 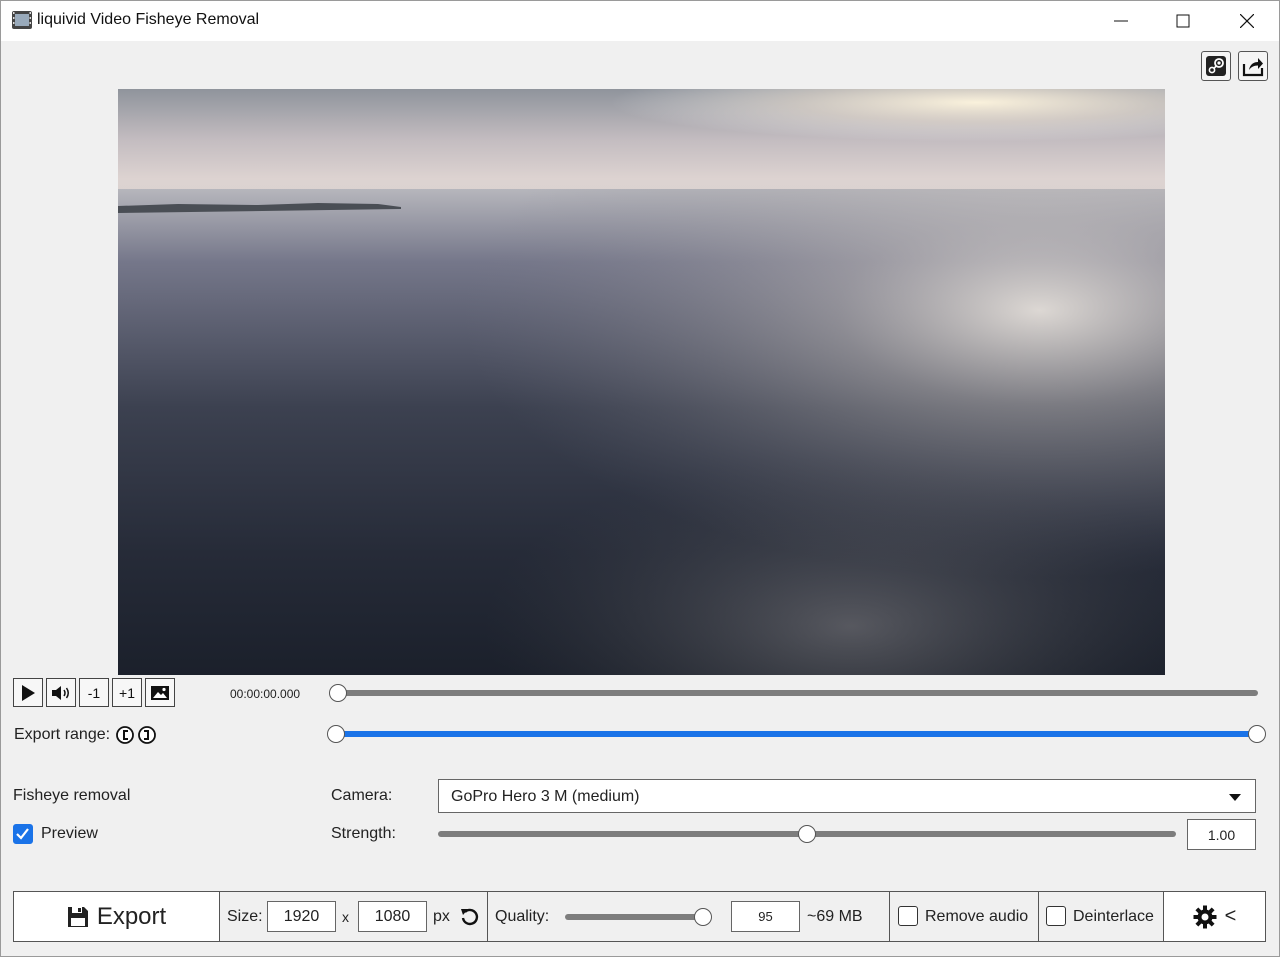 I want to click on size-separator: x, so click(x=345, y=917).